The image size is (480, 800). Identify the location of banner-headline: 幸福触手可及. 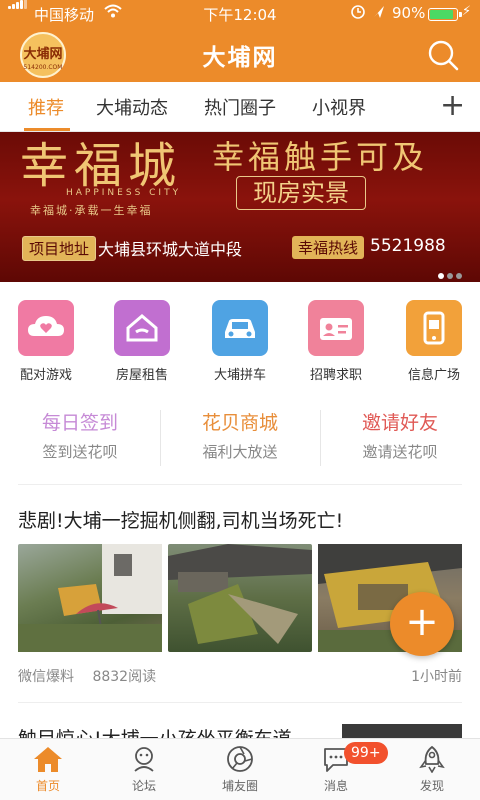
(320, 157).